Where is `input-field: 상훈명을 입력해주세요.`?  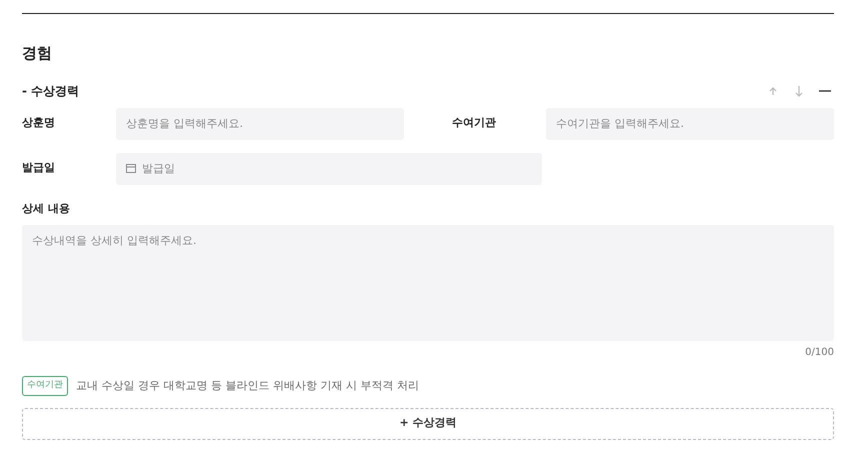 input-field: 상훈명을 입력해주세요. is located at coordinates (260, 124).